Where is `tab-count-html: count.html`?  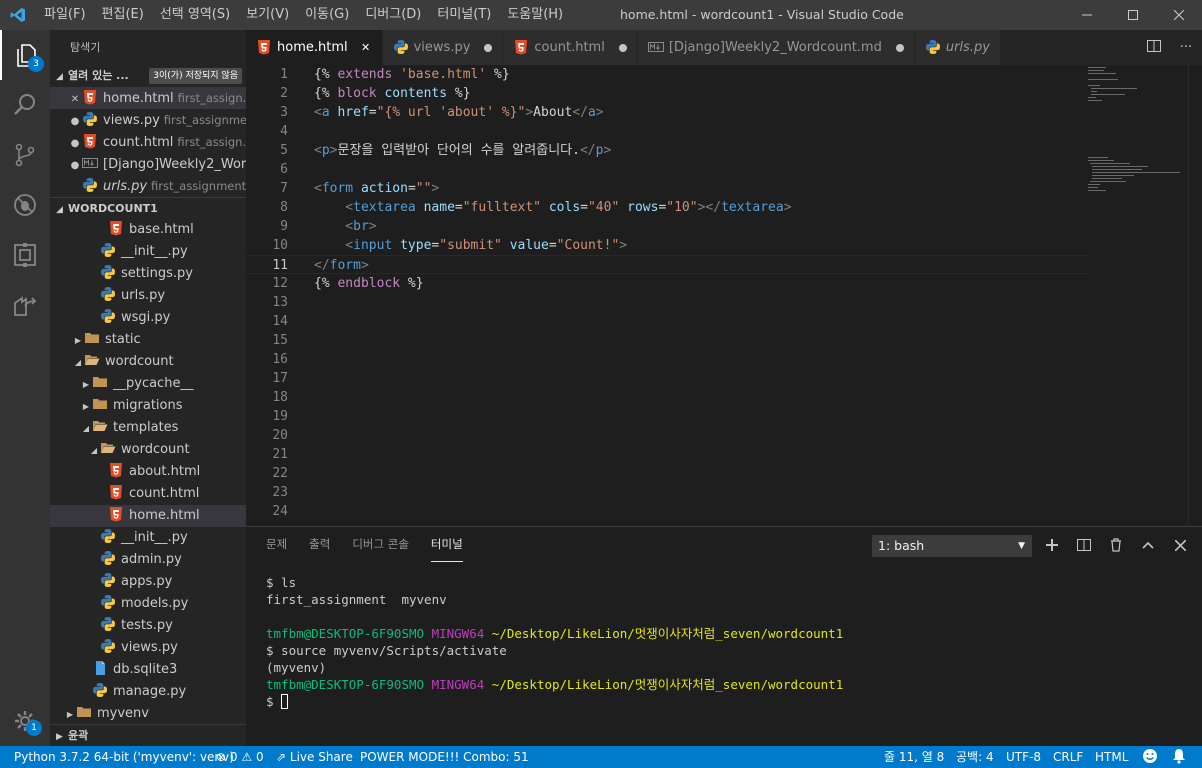 tab-count-html: count.html is located at coordinates (570, 47).